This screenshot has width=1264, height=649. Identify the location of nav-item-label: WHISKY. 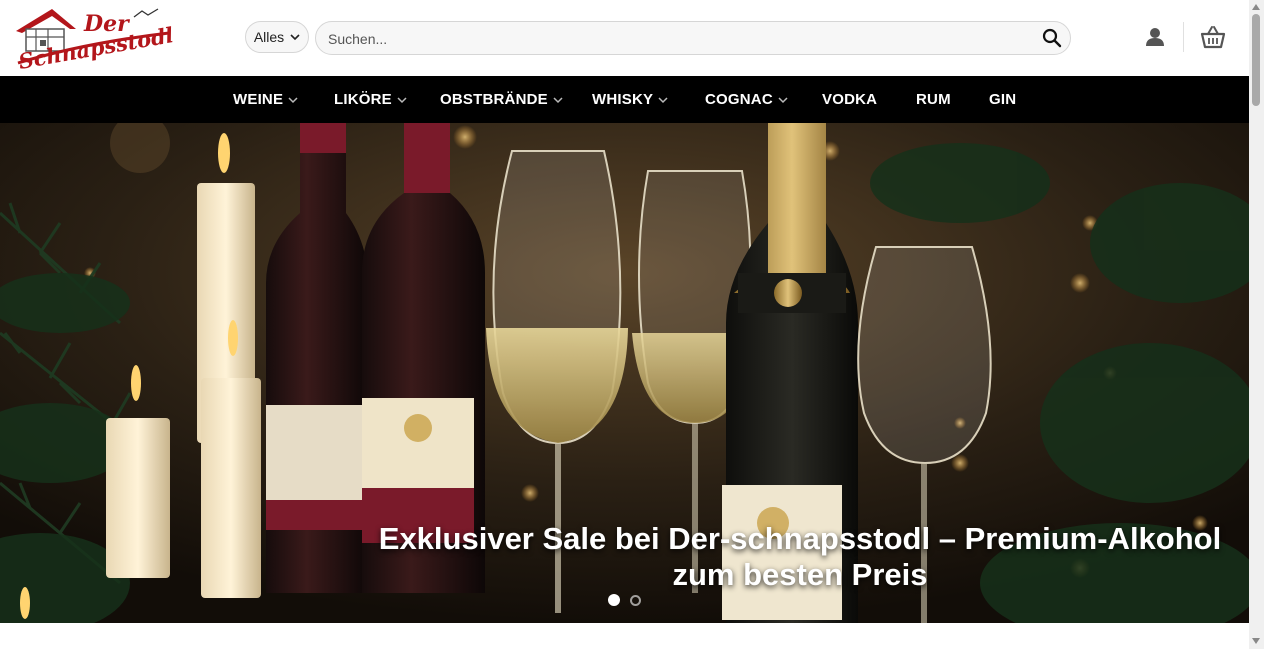
(623, 99).